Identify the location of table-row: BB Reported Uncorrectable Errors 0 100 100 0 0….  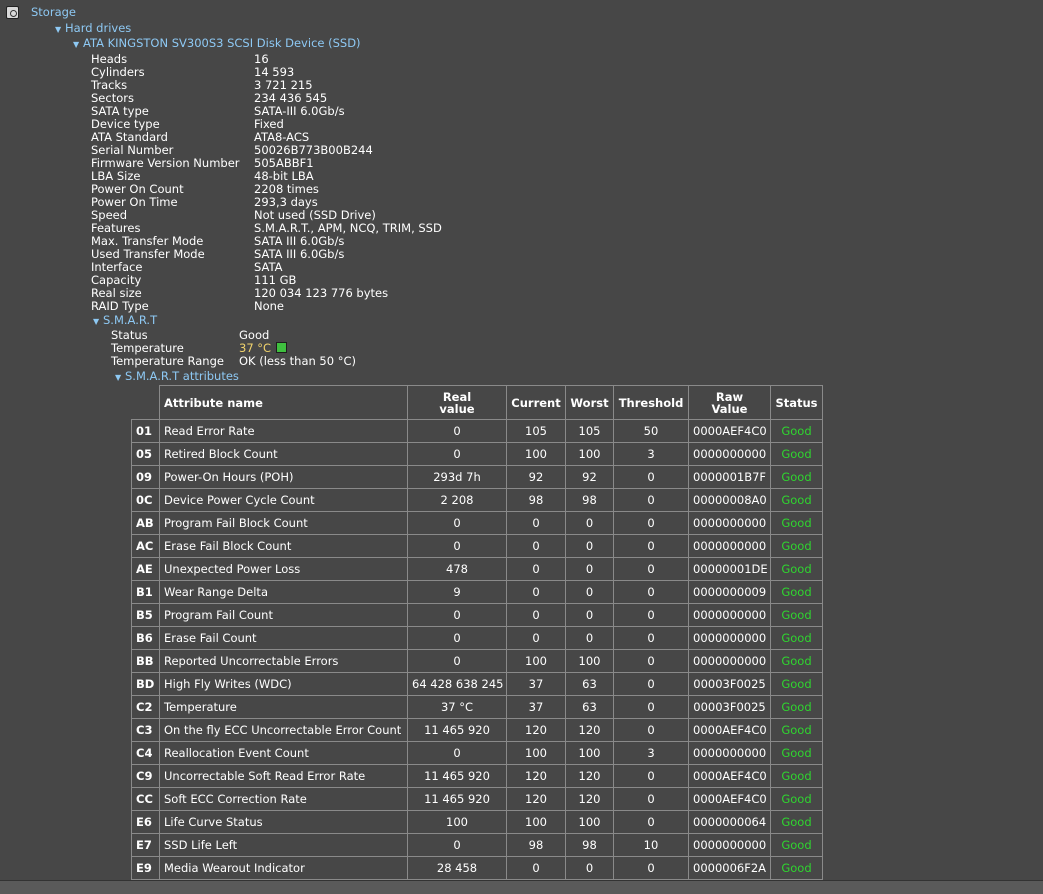
(477, 661).